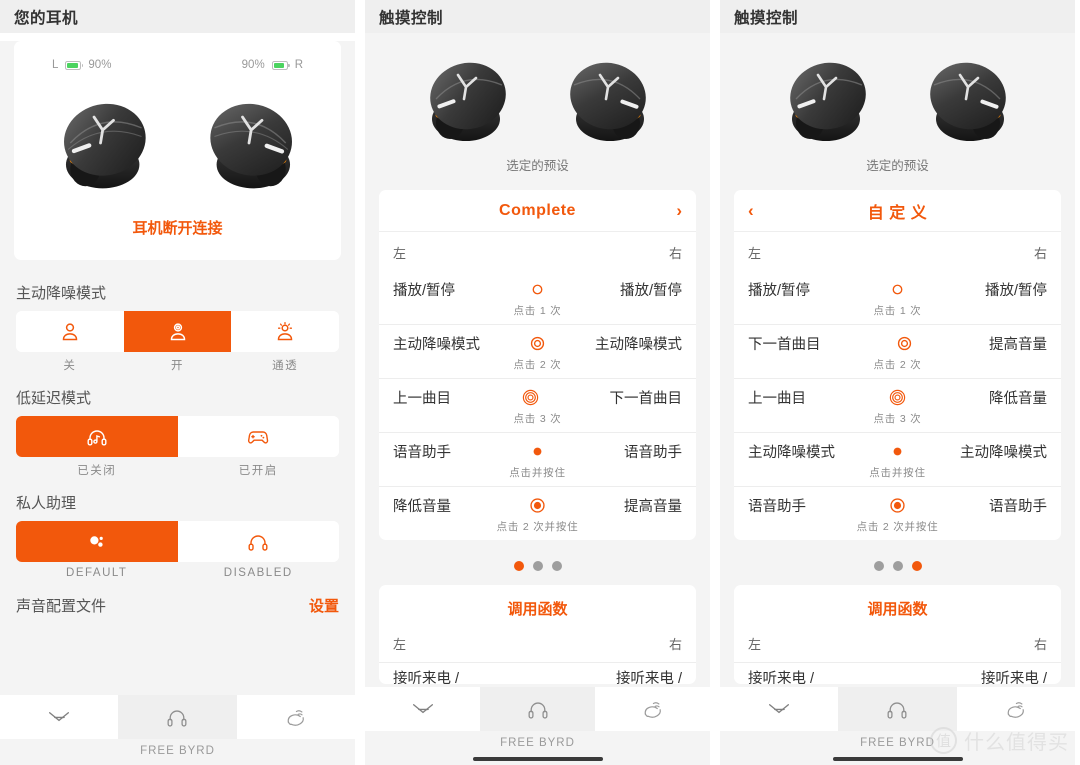 Image resolution: width=1080 pixels, height=765 pixels. What do you see at coordinates (422, 399) in the screenshot?
I see `row-left-action: 上一曲目` at bounding box center [422, 399].